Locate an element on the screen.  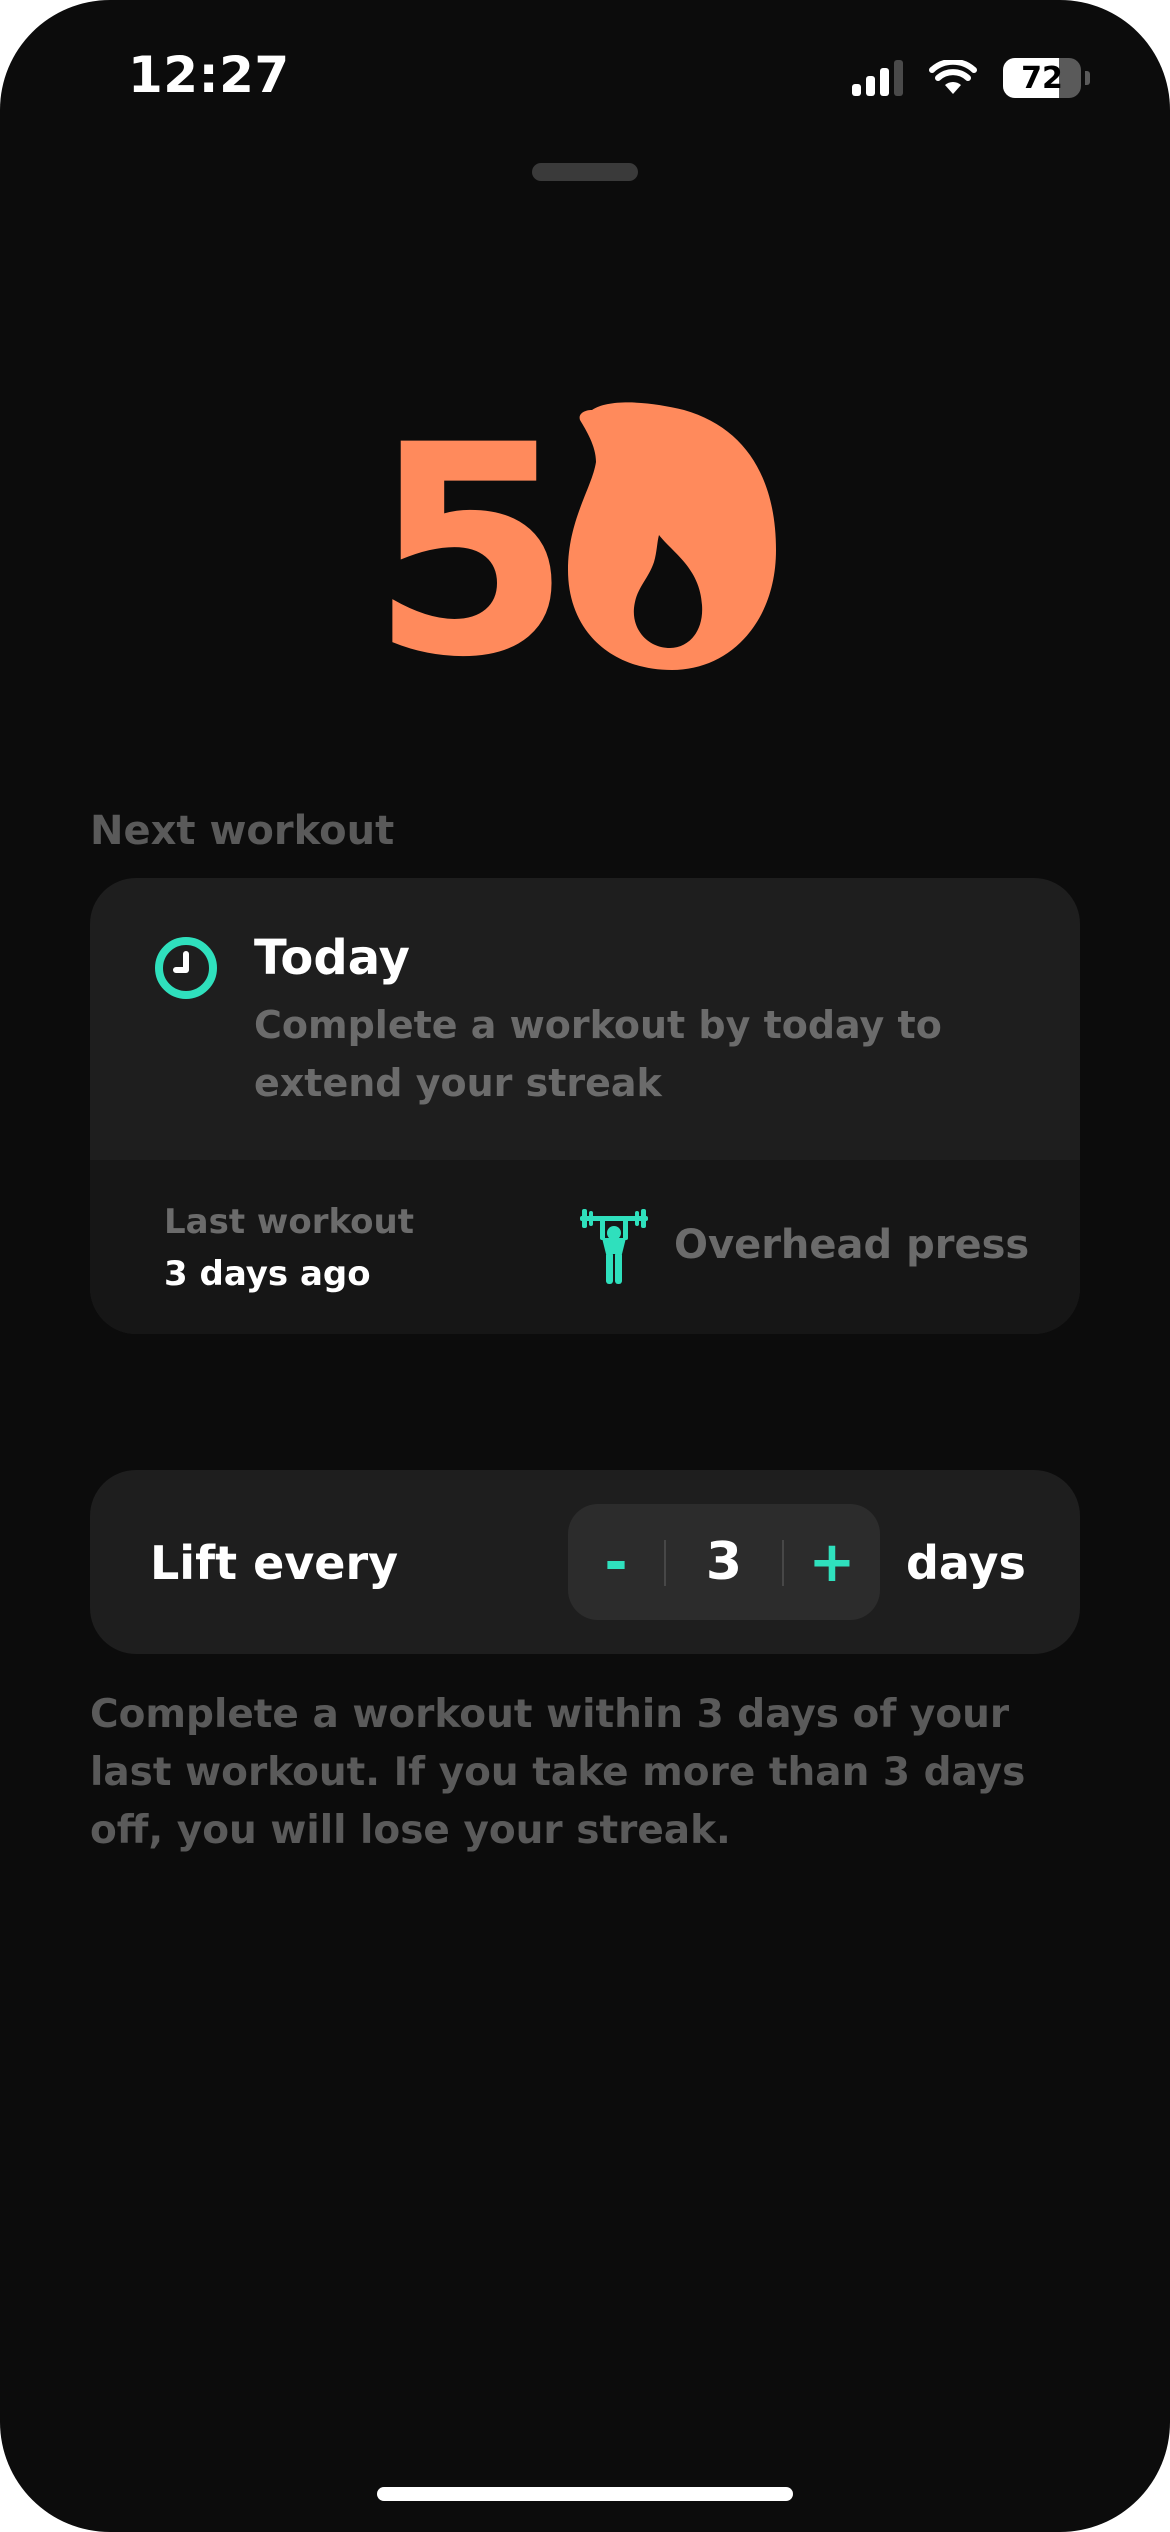
battery-cap is located at coordinates (1087, 78).